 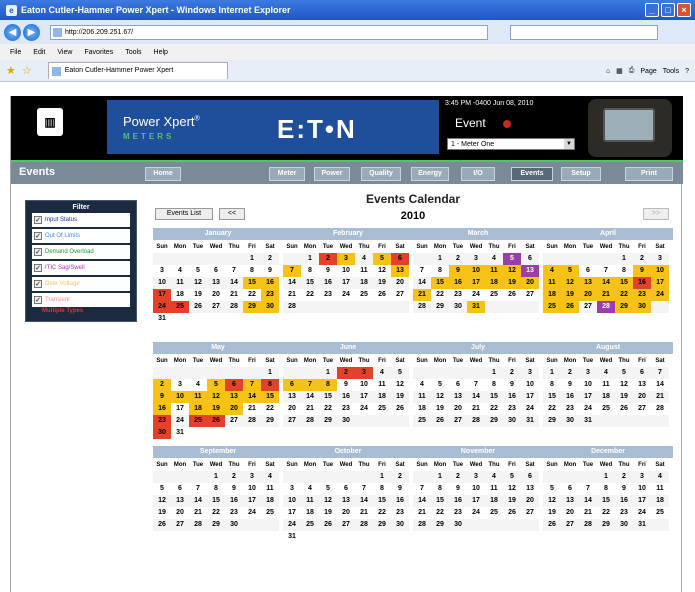 I want to click on nav-home-button: Home, so click(x=163, y=174).